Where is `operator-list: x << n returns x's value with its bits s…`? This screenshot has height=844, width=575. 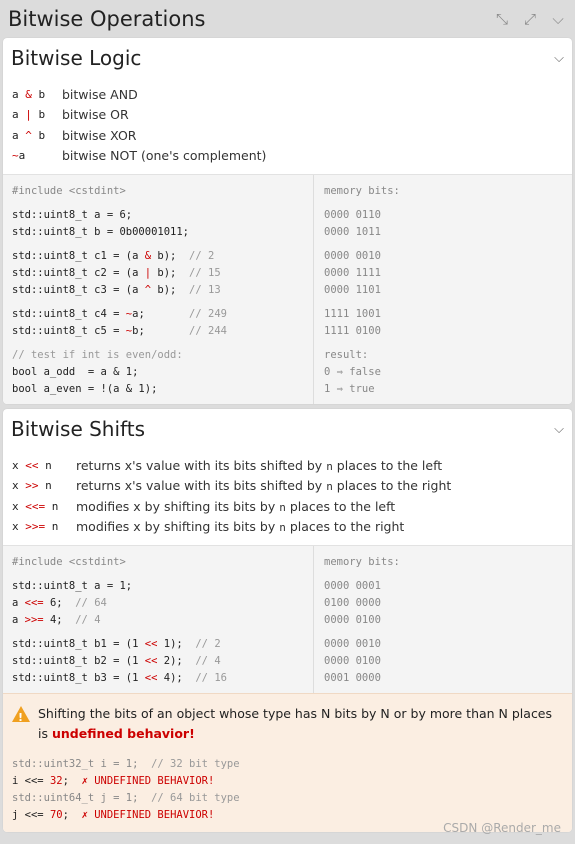
operator-list: x << n returns x's value with its bits s… is located at coordinates (287, 497).